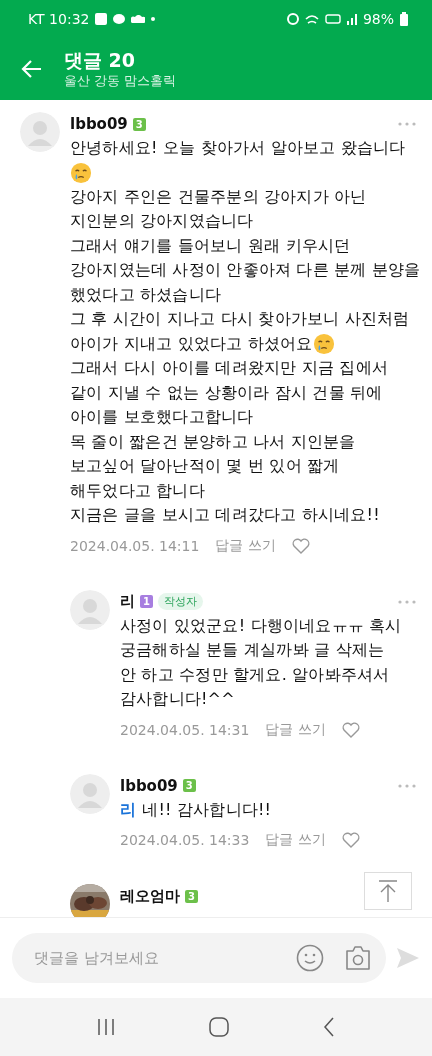  What do you see at coordinates (358, 958) in the screenshot?
I see `camera-icon` at bounding box center [358, 958].